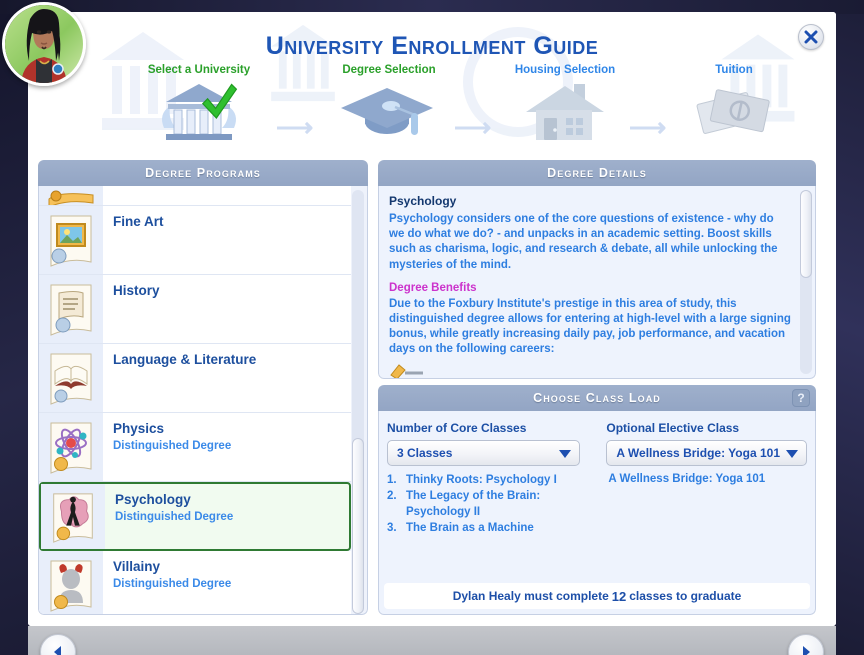  What do you see at coordinates (358, 402) in the screenshot?
I see `degree-programs-scrollbar` at bounding box center [358, 402].